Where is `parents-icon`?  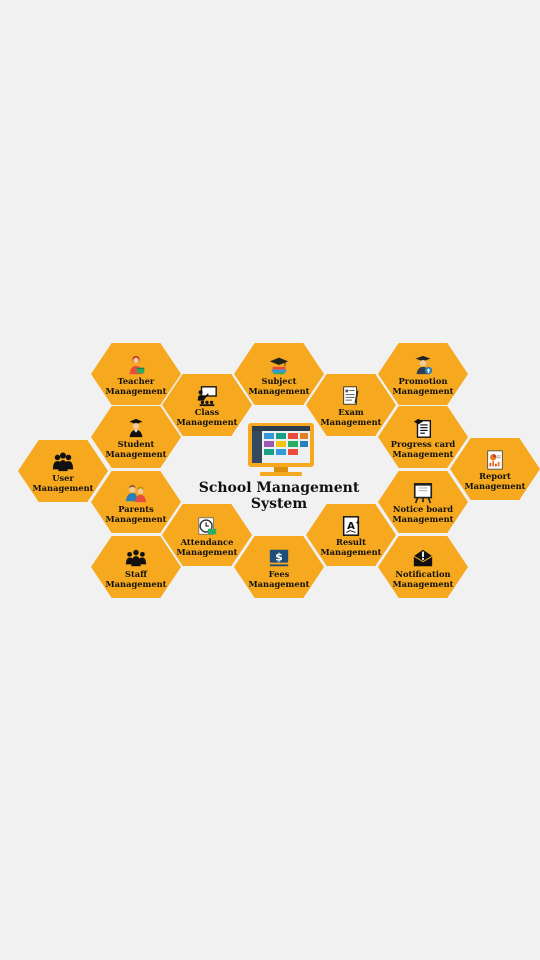 parents-icon is located at coordinates (136, 493).